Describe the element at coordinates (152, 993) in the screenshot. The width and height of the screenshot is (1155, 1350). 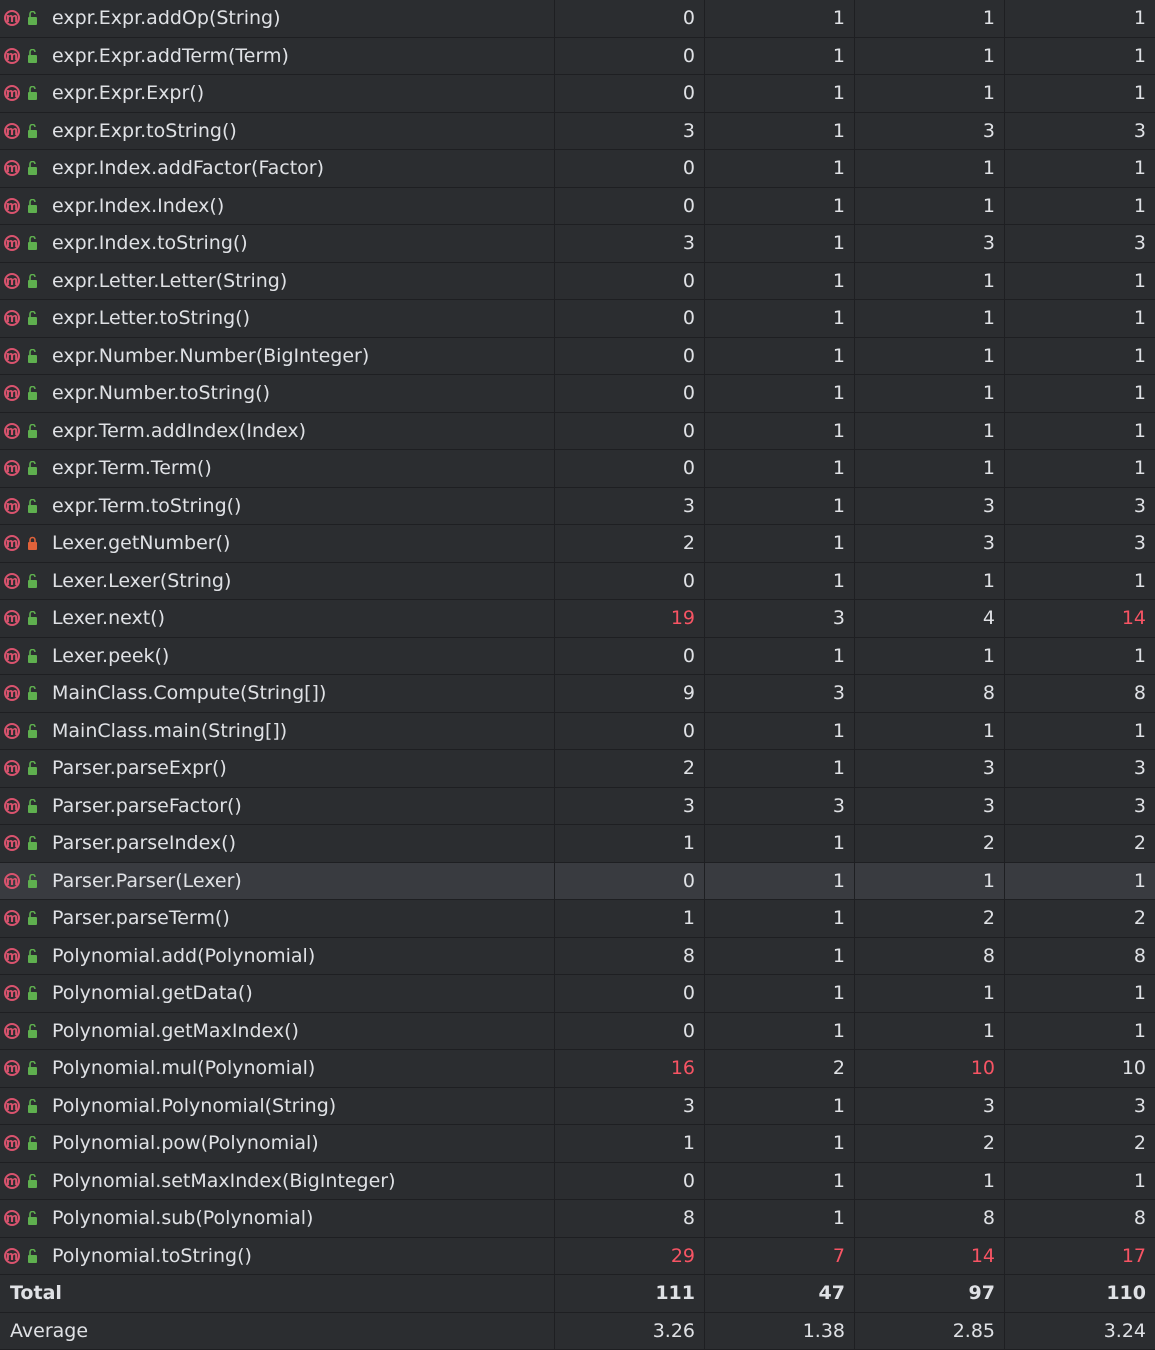
I see `method-name: Polynomial.getData()` at that location.